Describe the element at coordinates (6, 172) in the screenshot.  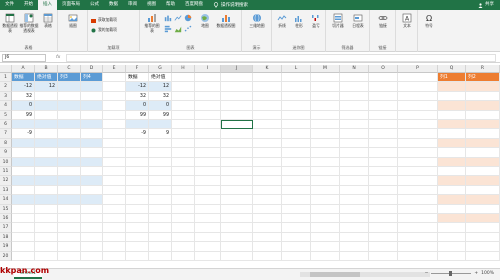
I see `row-header-11: 11` at that location.